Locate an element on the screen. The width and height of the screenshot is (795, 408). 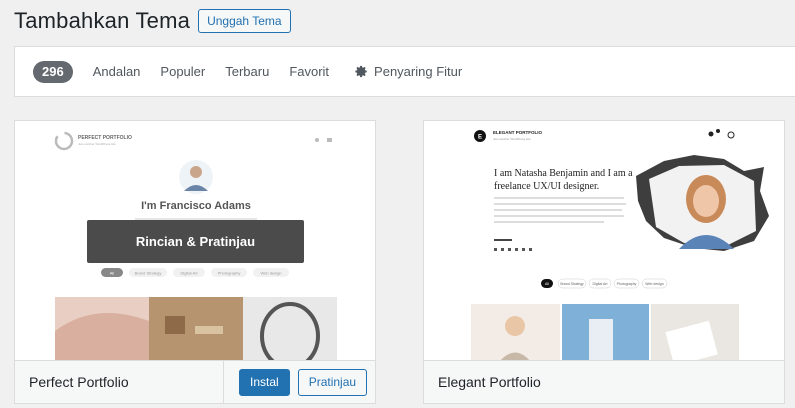
install-button: Instal is located at coordinates (264, 382).